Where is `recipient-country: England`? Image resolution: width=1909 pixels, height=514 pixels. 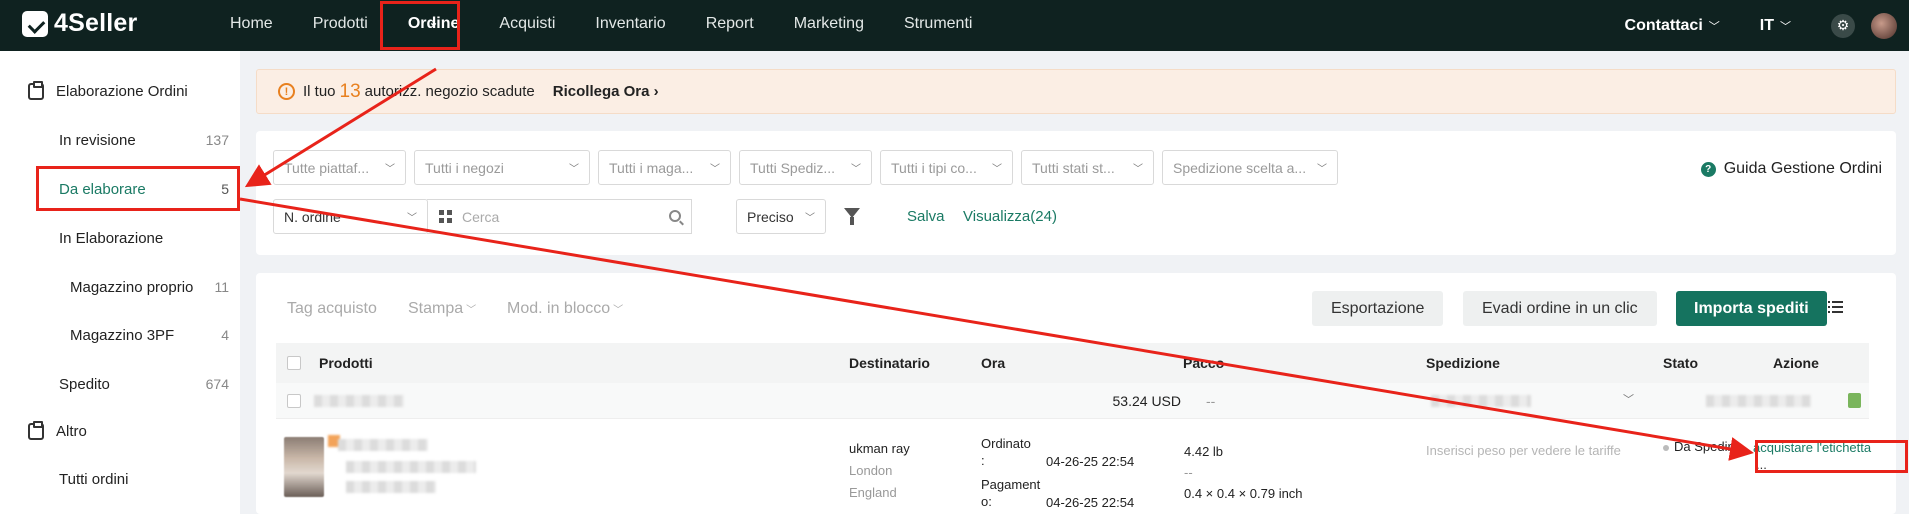 recipient-country: England is located at coordinates (873, 492).